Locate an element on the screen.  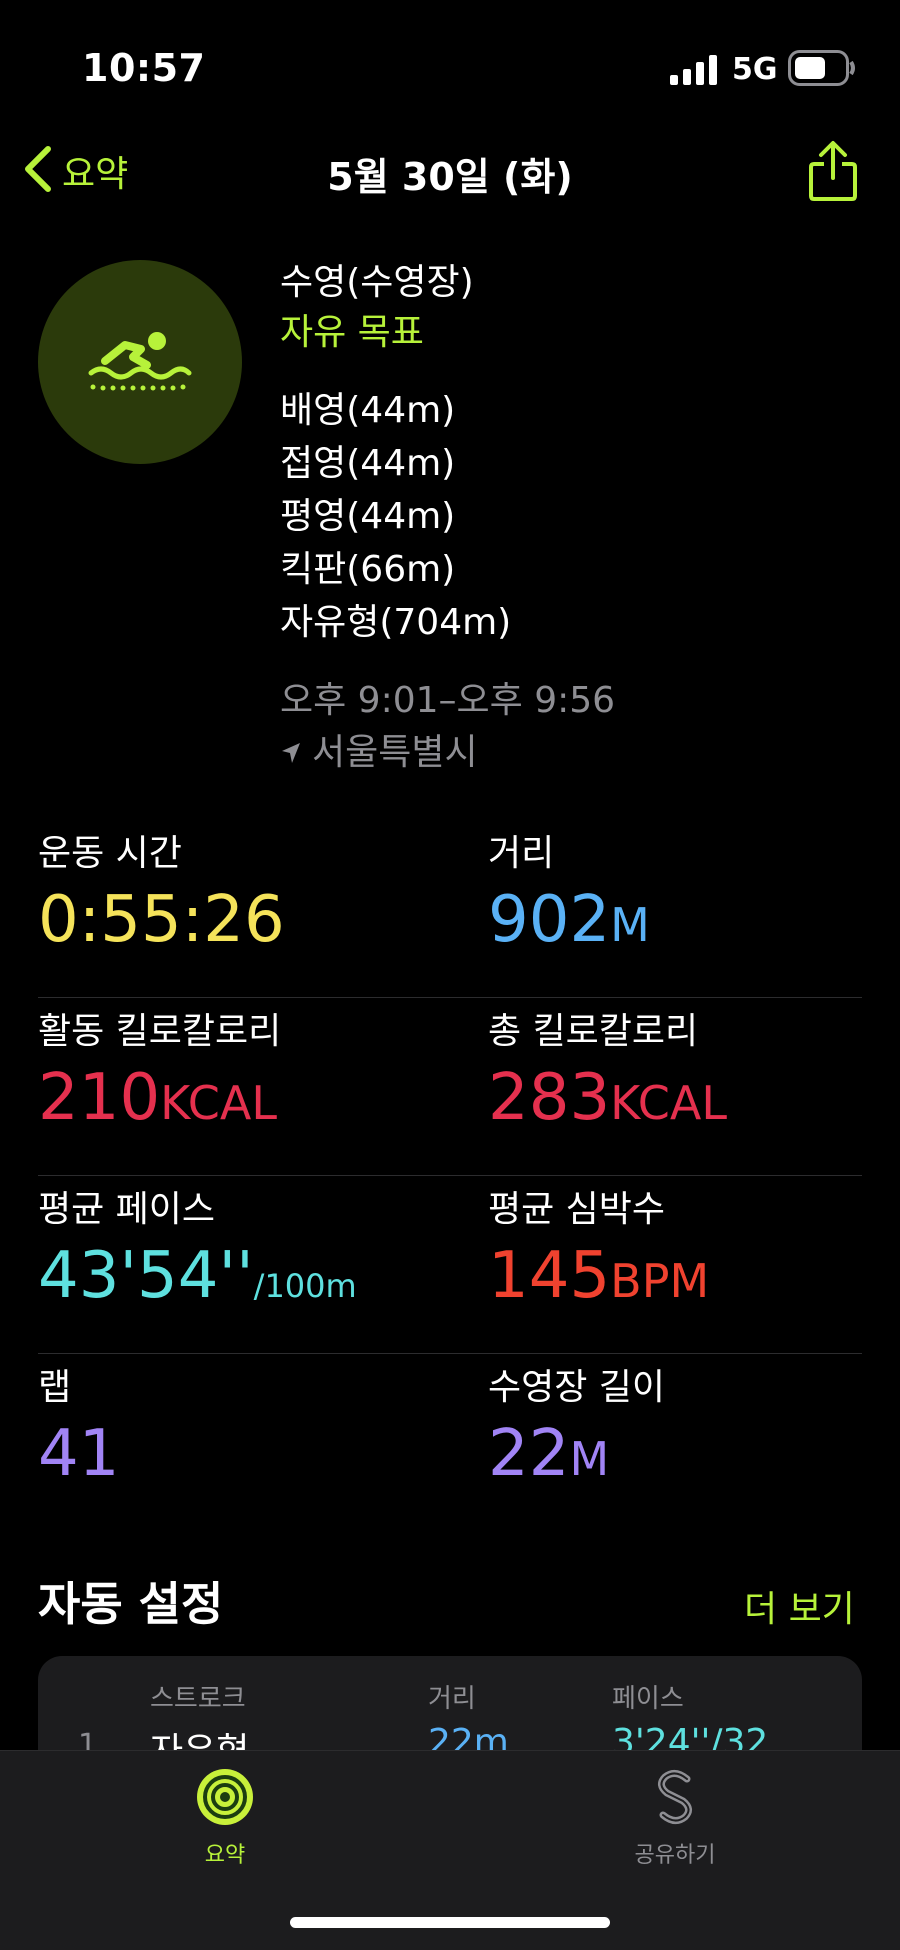
metric-active-kcal: 활동 킬로칼로리 210KCAL is located at coordinates (263, 1086).